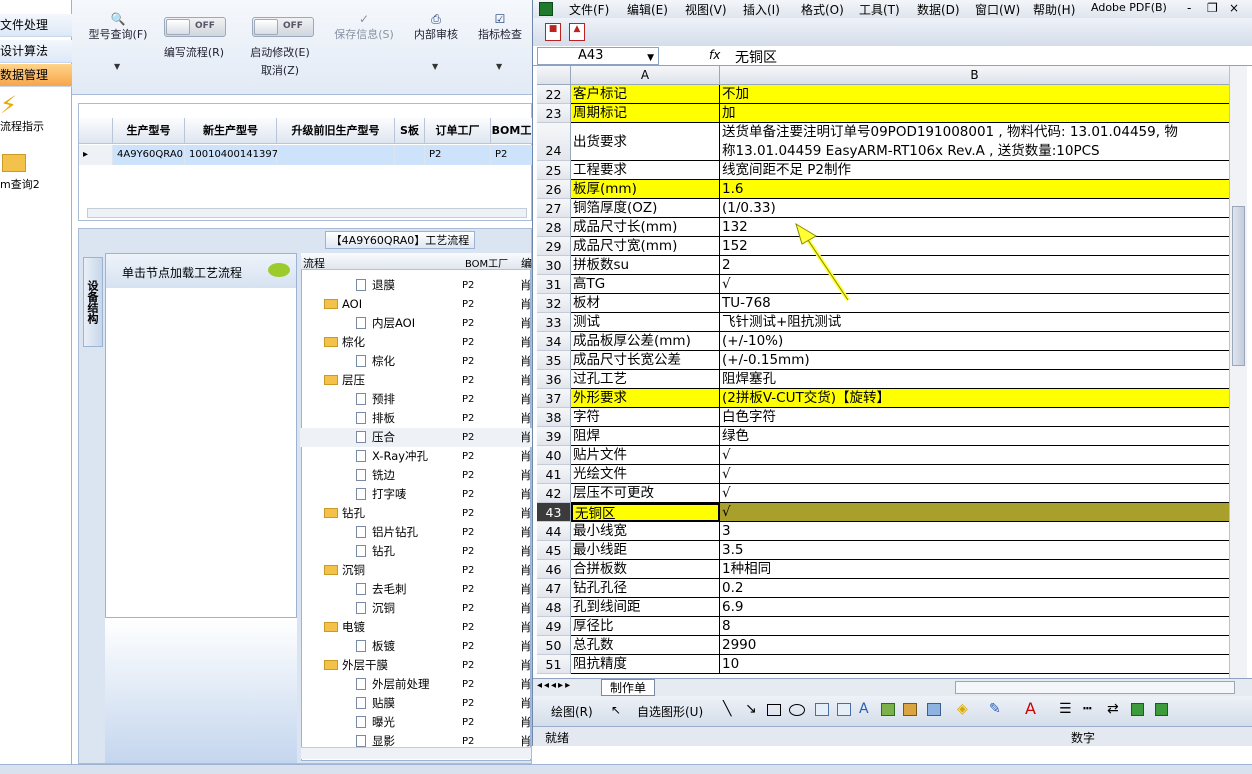  I want to click on row-number-header: 25, so click(554, 170).